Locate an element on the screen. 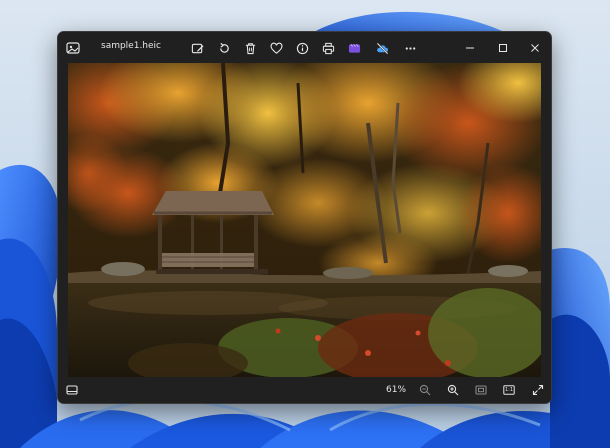  trash-icon is located at coordinates (250, 48).